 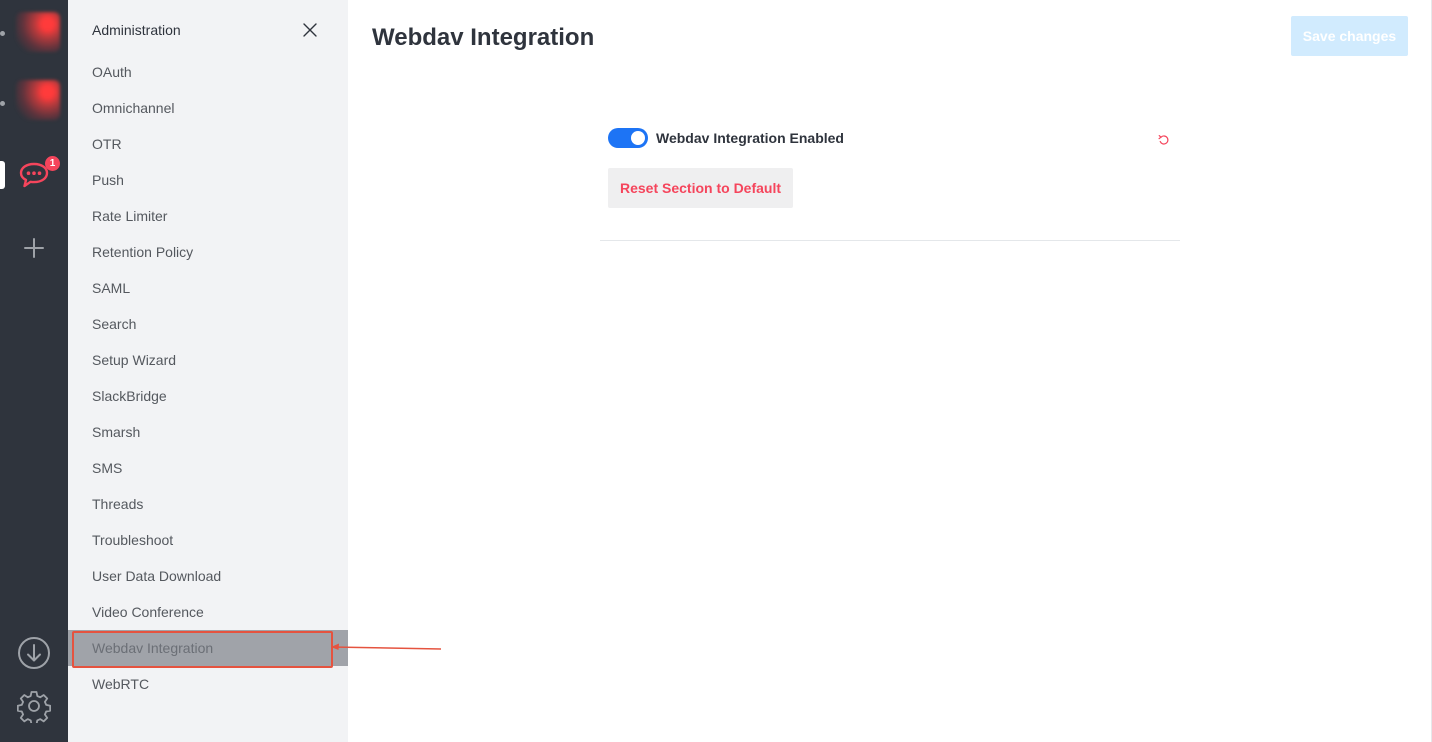 What do you see at coordinates (208, 612) in the screenshot?
I see `sidebar-item-video-conference: Video Conference` at bounding box center [208, 612].